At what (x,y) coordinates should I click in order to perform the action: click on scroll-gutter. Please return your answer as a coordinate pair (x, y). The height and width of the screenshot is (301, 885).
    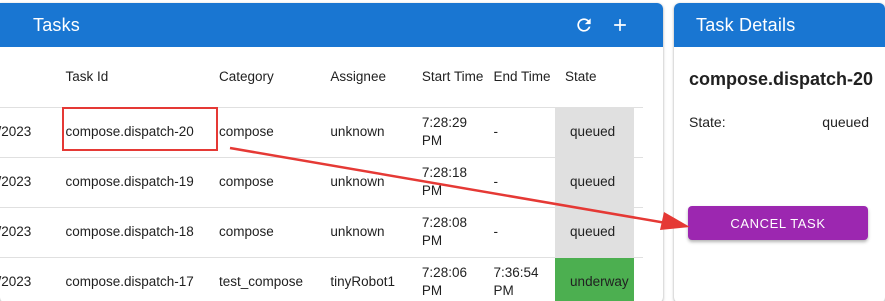
    Looking at the image, I should click on (638, 77).